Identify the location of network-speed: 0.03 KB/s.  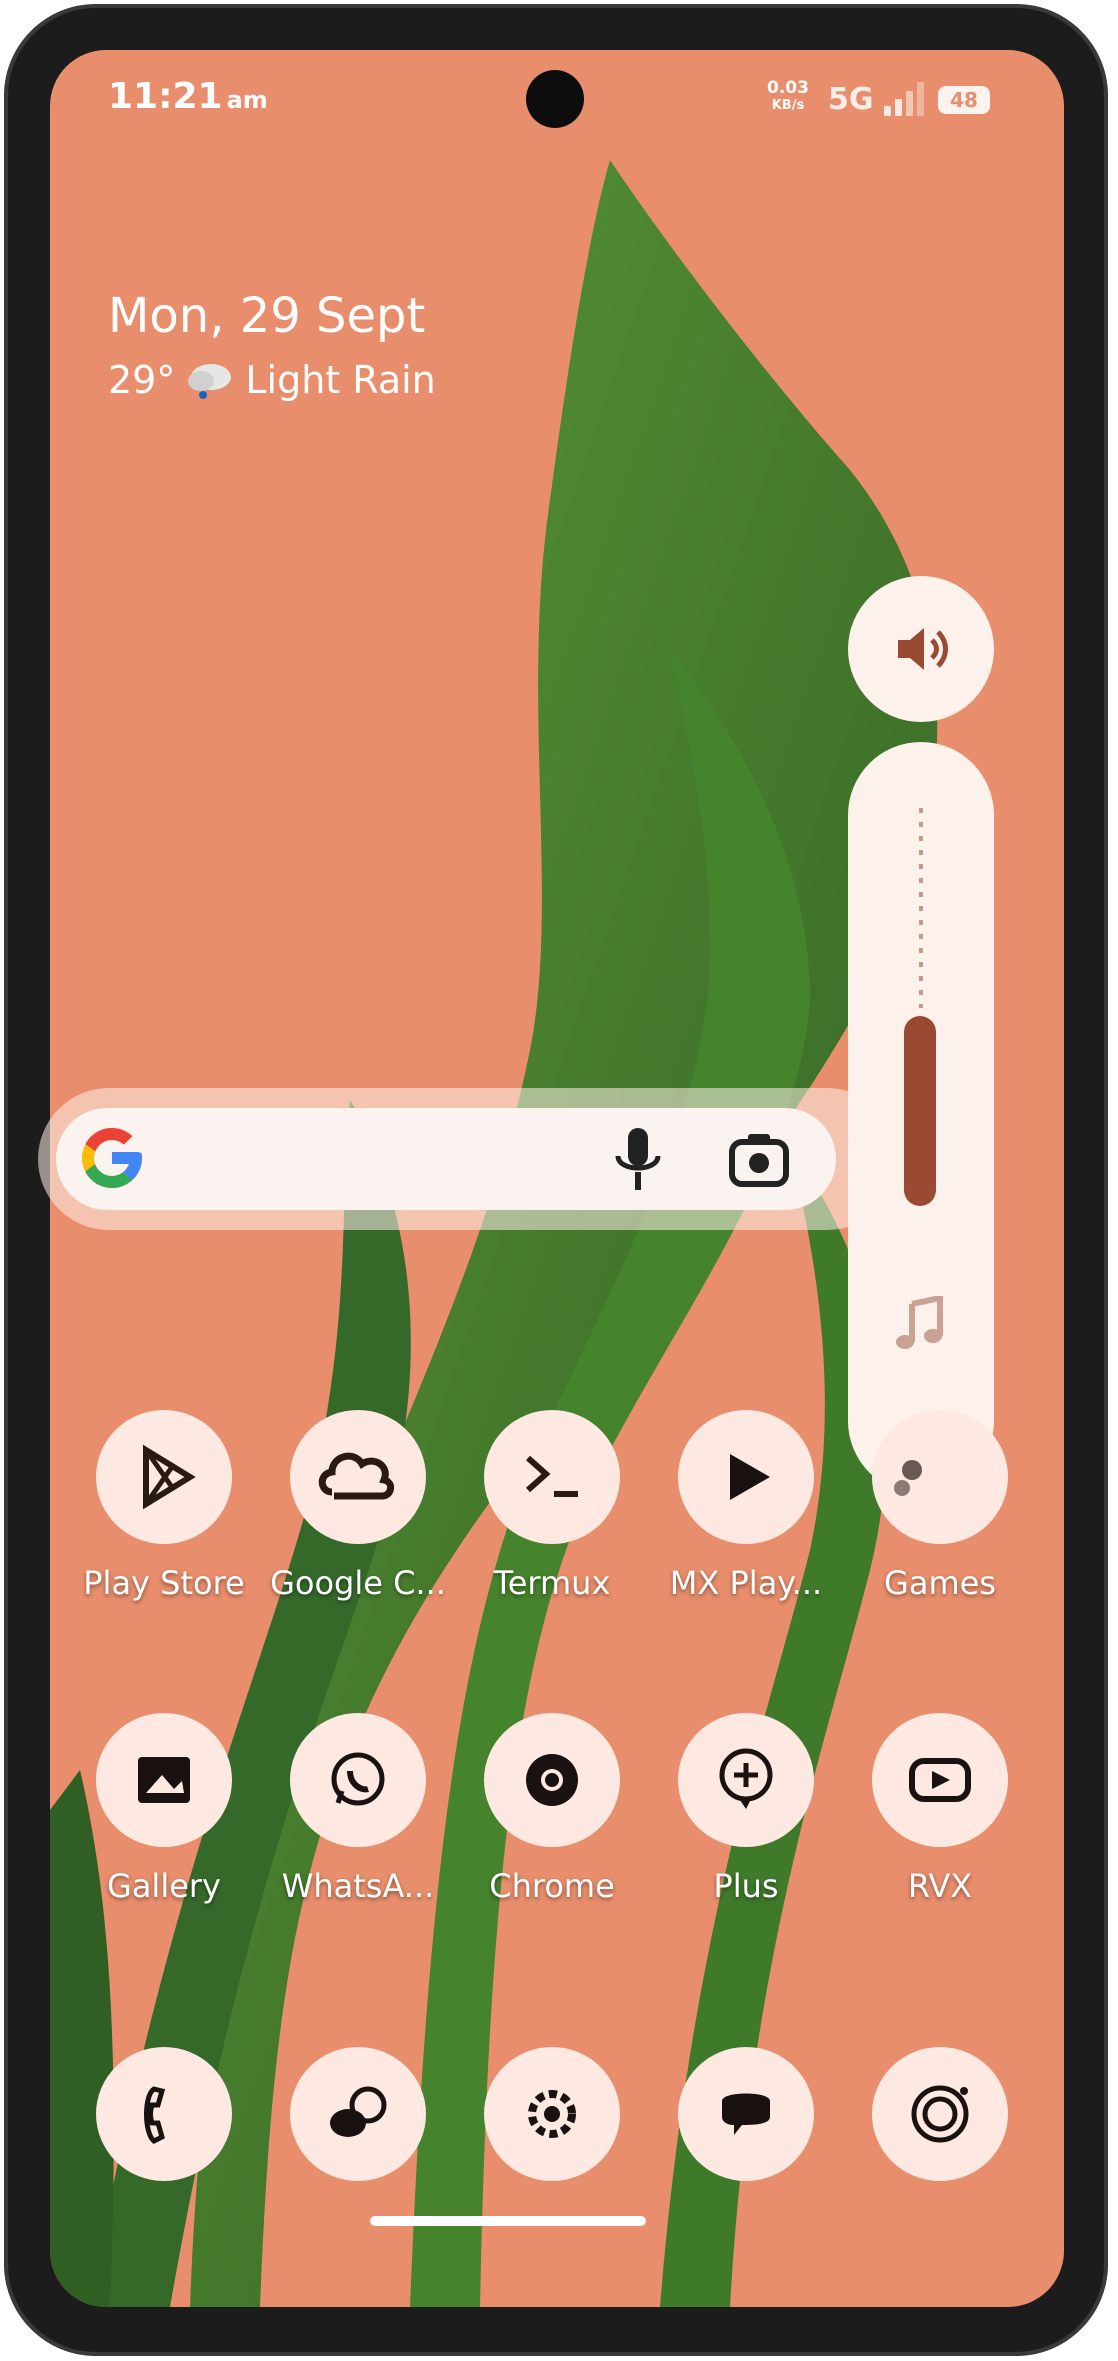
(788, 96).